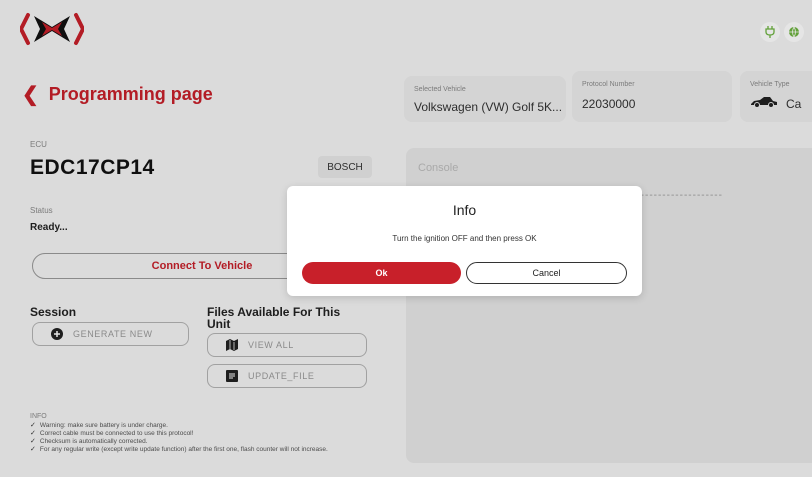 Image resolution: width=812 pixels, height=477 pixels. Describe the element at coordinates (464, 238) in the screenshot. I see `dialog-message: Turn the ignition OFF and then press OK` at that location.